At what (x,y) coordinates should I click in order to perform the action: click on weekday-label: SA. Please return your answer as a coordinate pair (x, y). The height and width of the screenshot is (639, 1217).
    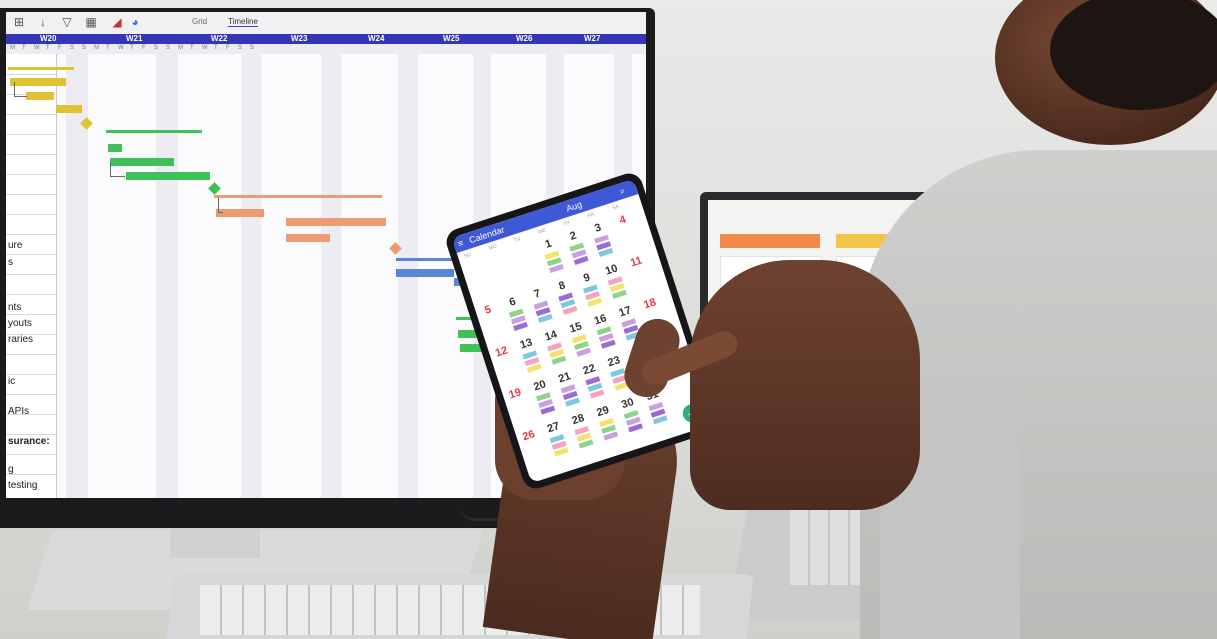
    Looking at the image, I should click on (615, 207).